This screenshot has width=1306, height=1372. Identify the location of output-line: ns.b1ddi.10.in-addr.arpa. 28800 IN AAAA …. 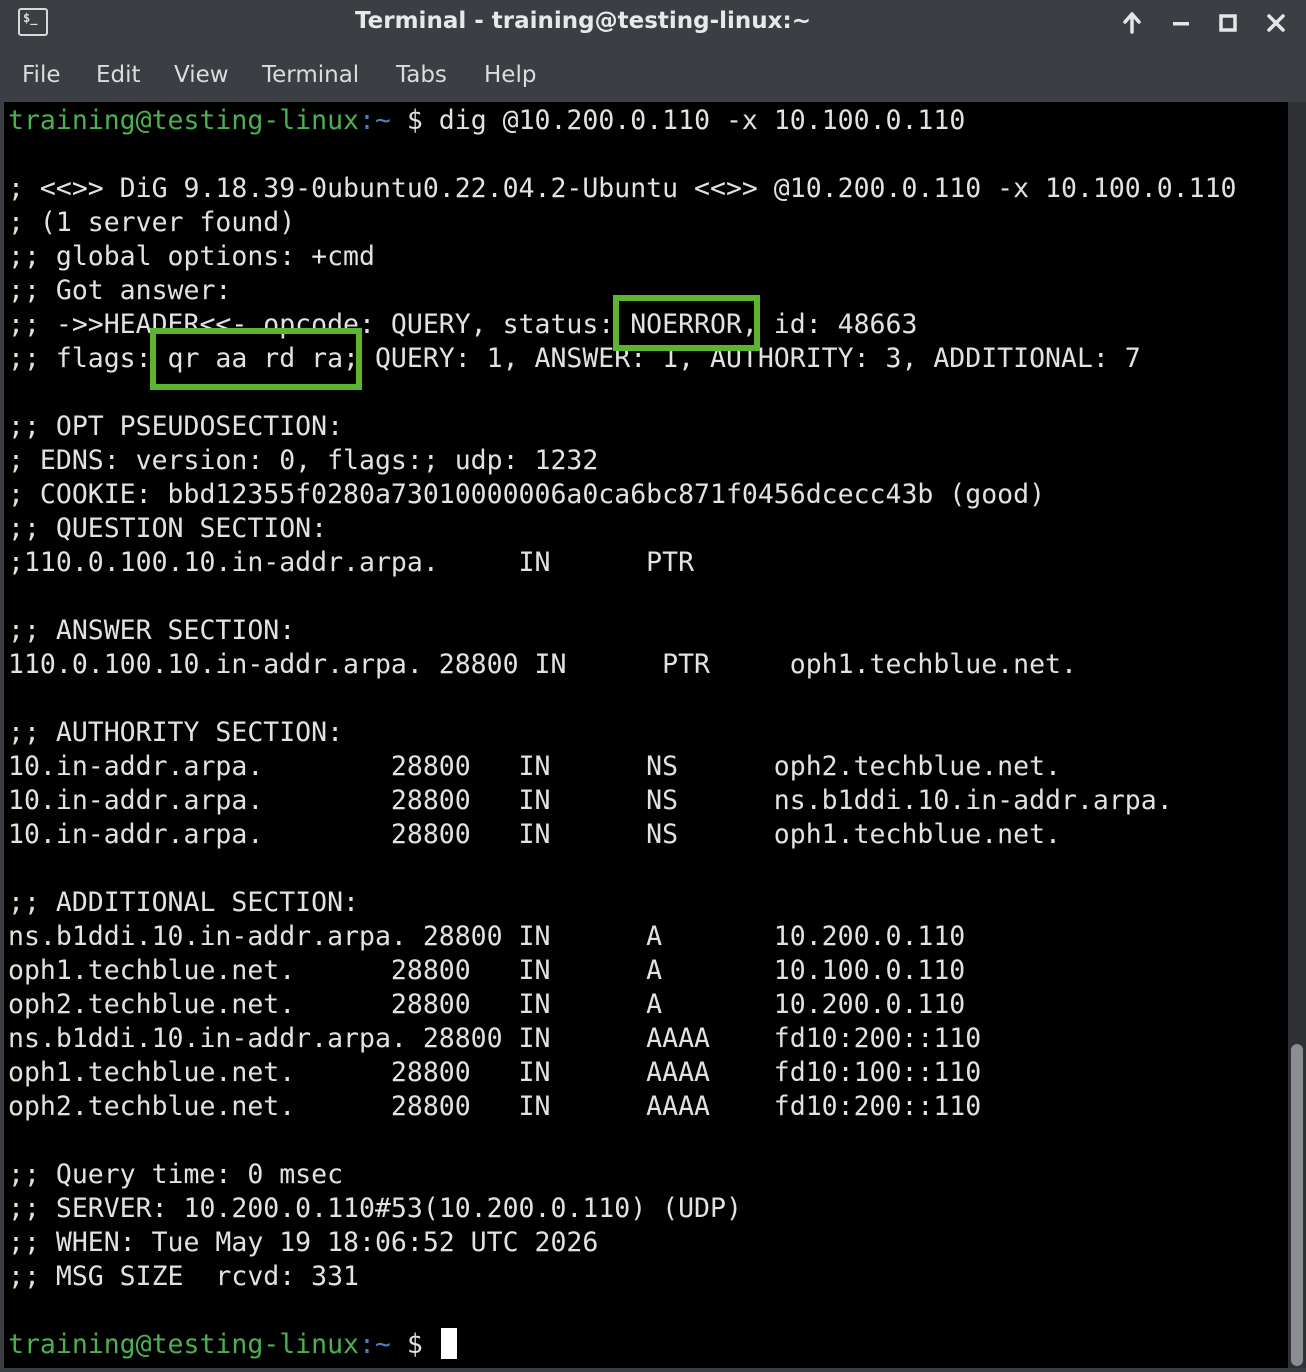
(495, 1038).